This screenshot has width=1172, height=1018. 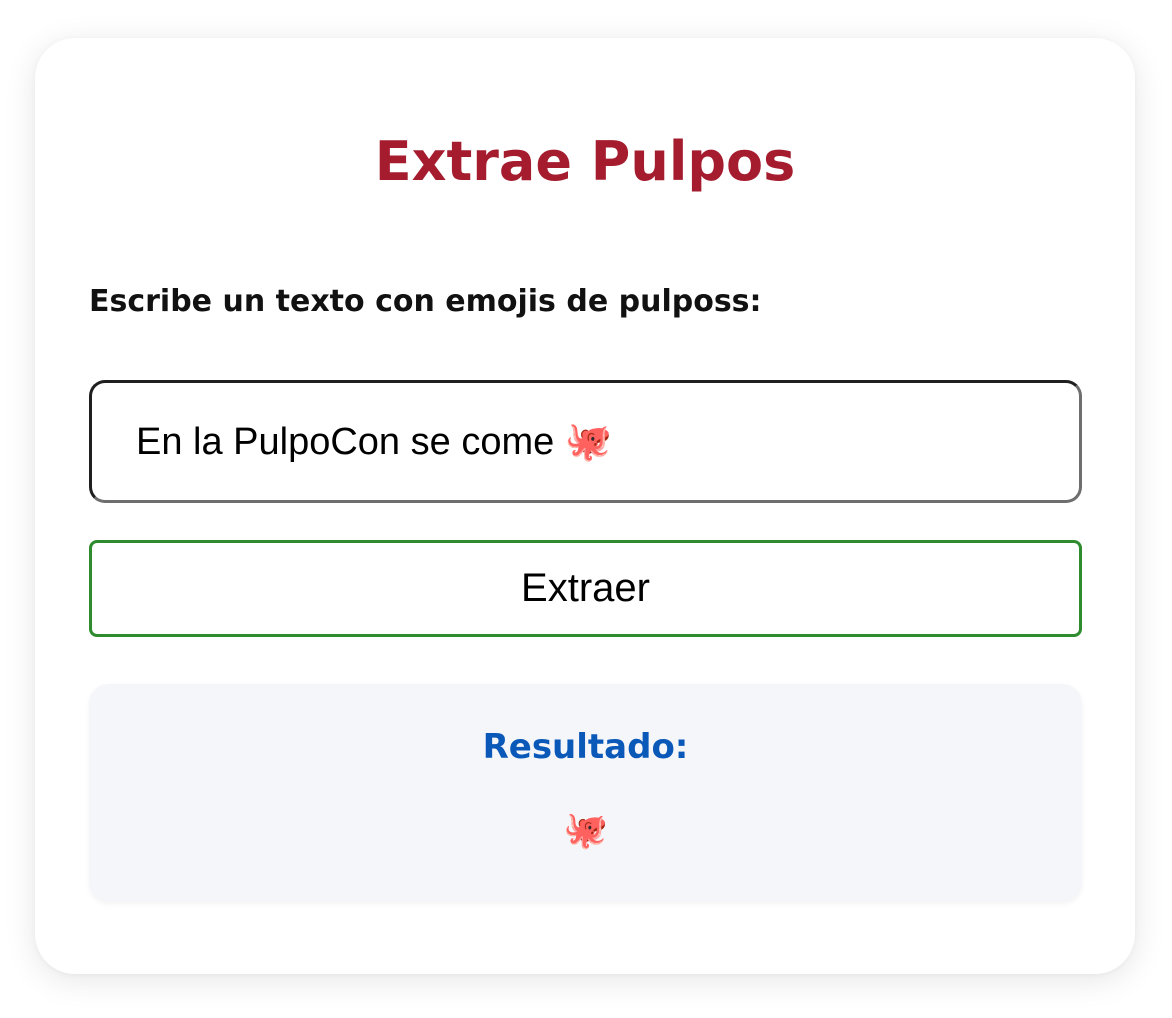 What do you see at coordinates (585, 441) in the screenshot?
I see `text-input` at bounding box center [585, 441].